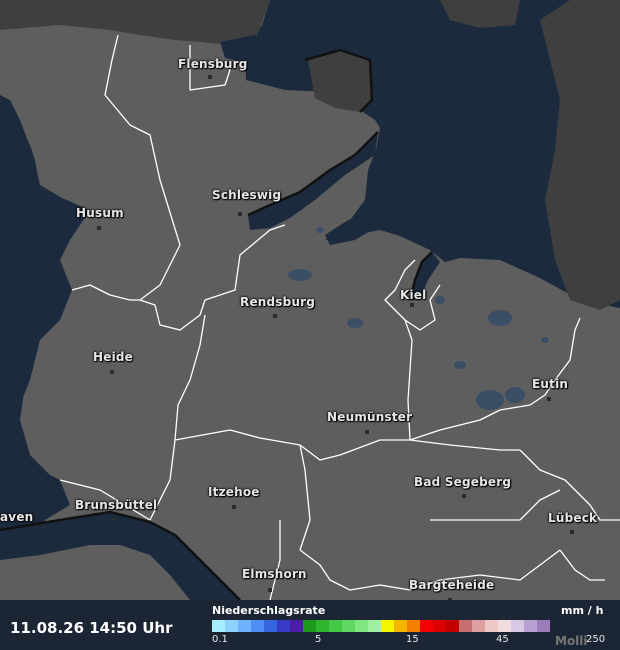 The width and height of the screenshot is (620, 650). What do you see at coordinates (318, 639) in the screenshot?
I see `legend-tick-5: 5` at bounding box center [318, 639].